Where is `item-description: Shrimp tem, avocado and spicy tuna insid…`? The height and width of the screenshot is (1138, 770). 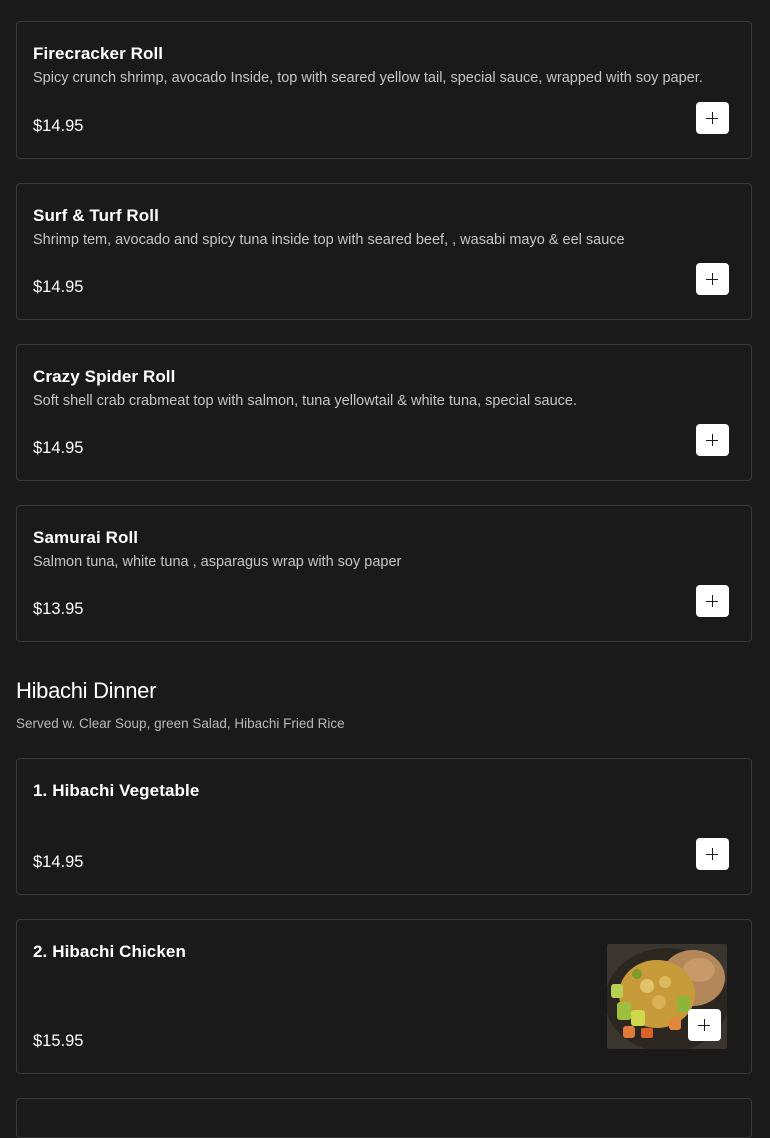
item-description: Shrimp tem, avocado and spicy tuna insid… is located at coordinates (329, 240).